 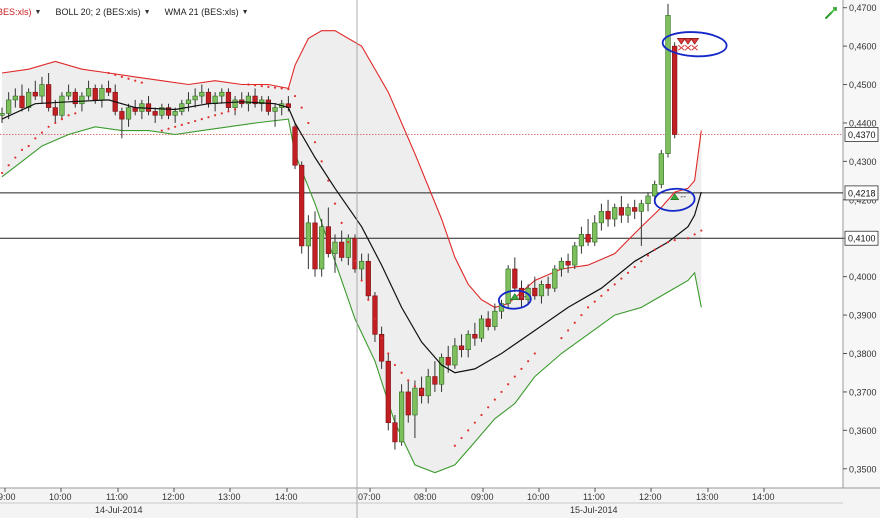 What do you see at coordinates (862, 239) in the screenshot?
I see `level-price-1-label: 0,4100` at bounding box center [862, 239].